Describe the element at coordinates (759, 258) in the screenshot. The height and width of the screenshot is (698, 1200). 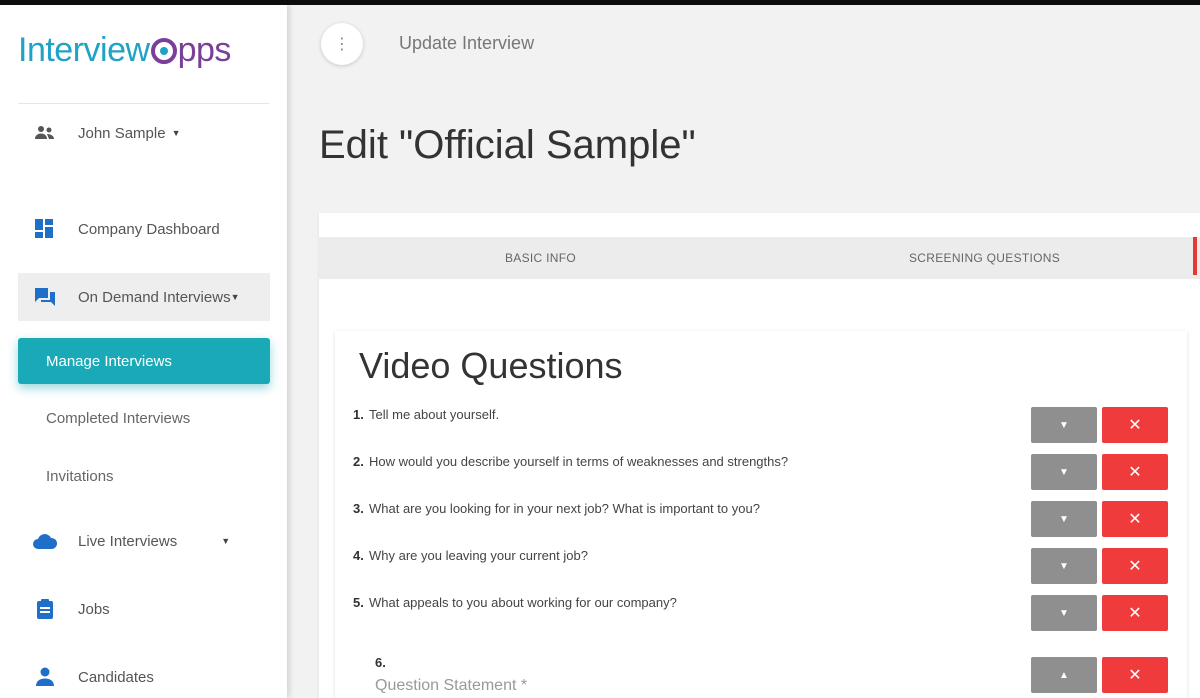
I see `tab-bar: BASIC INFO SCREENING QUESTIONS` at that location.